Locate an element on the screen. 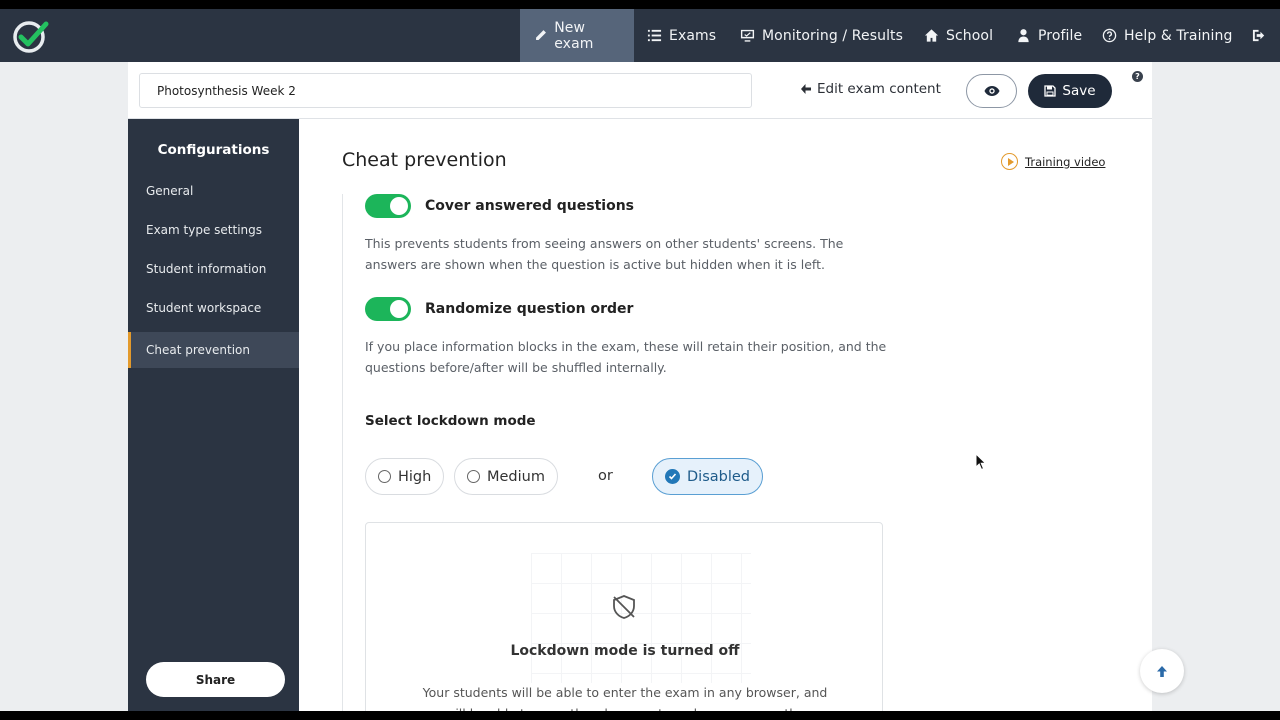 The image size is (1280, 720). nav-monitoring-results: Monitoring / Results is located at coordinates (821, 35).